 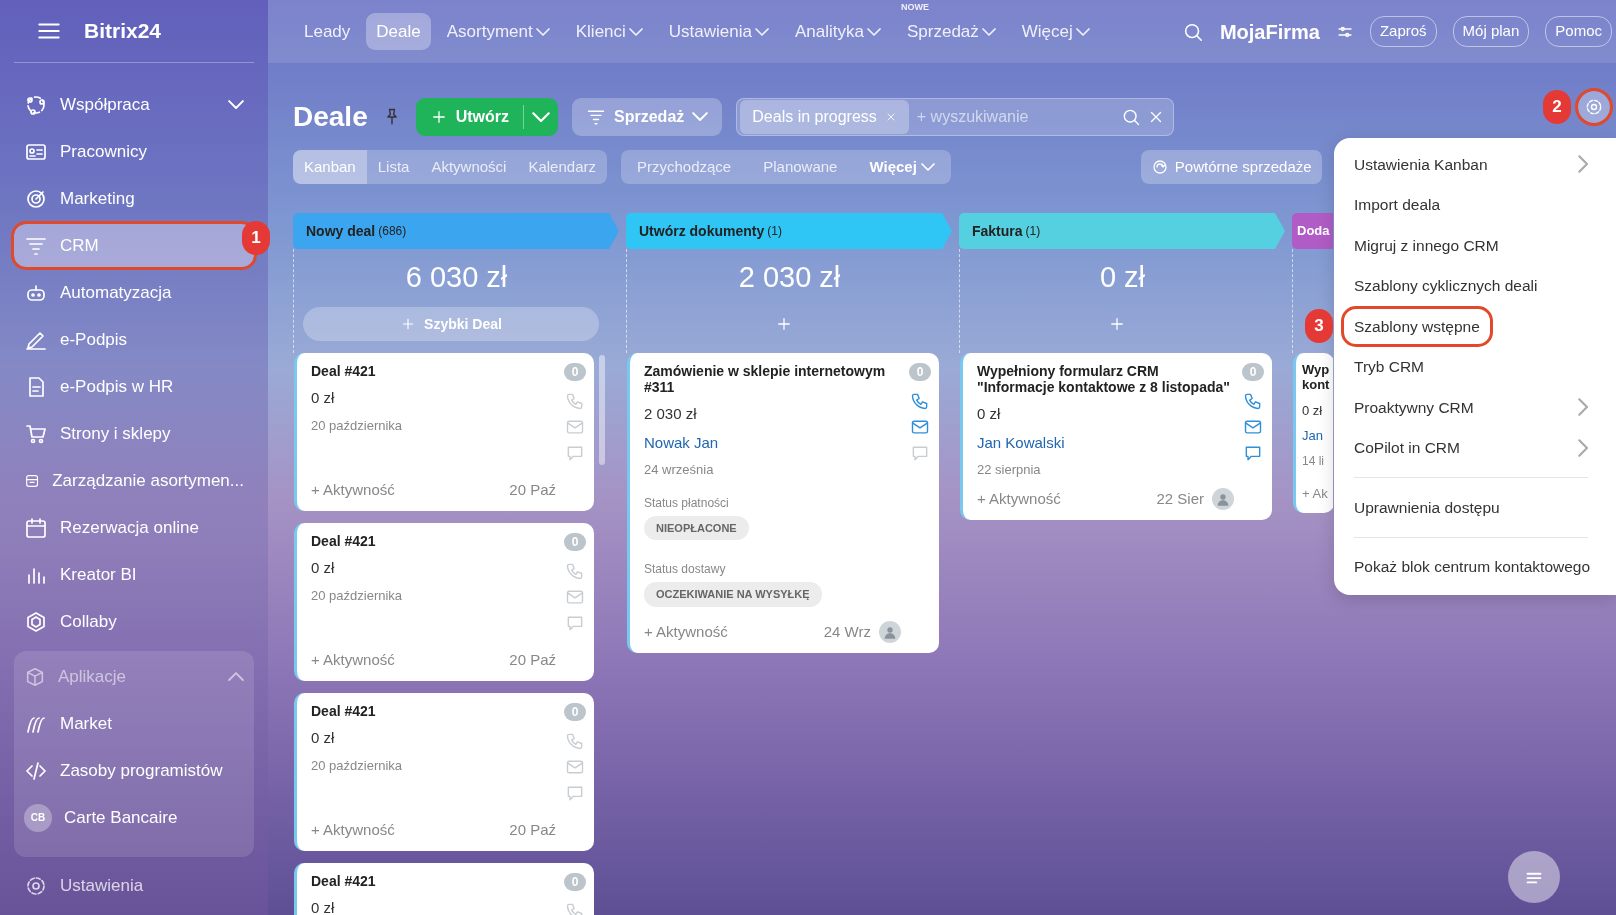 What do you see at coordinates (1231, 167) in the screenshot?
I see `repeat-sales-button: Powtórne sprzedaże` at bounding box center [1231, 167].